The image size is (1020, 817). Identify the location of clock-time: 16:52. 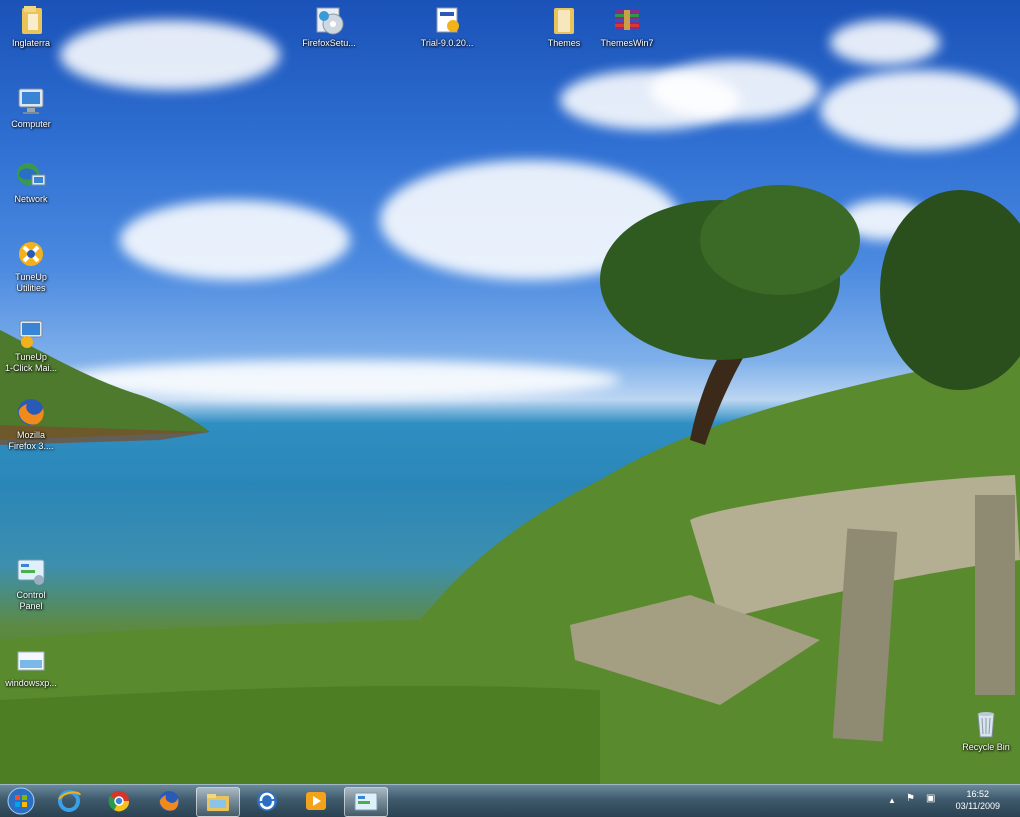
(978, 794).